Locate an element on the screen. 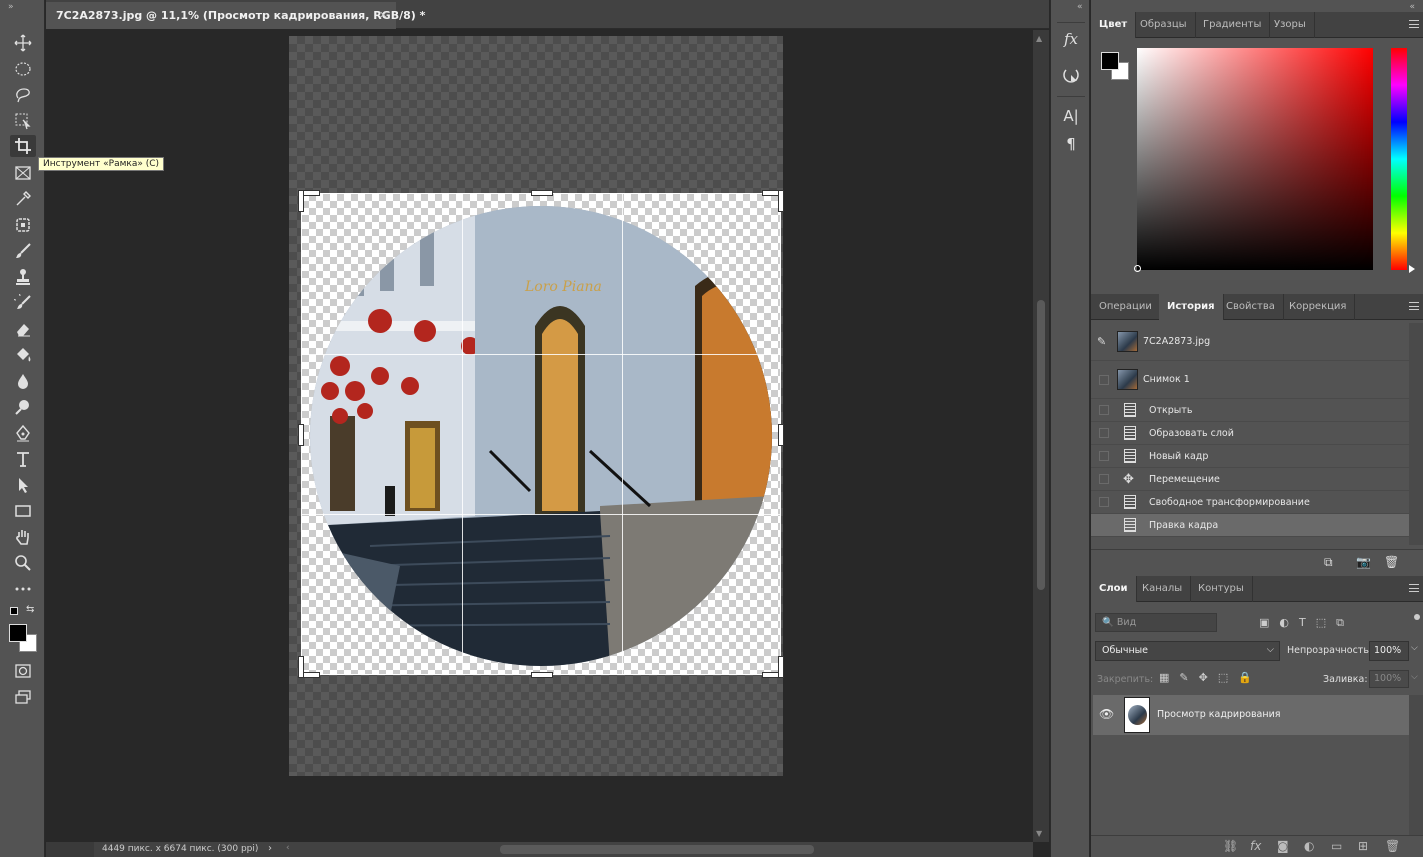  crop-handle-top-right is located at coordinates (781, 201).